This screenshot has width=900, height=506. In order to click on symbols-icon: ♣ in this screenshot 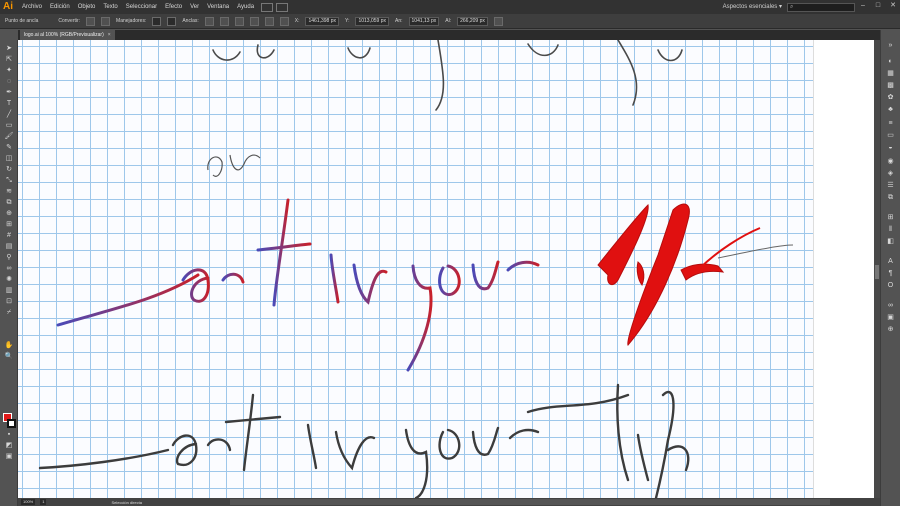, I will do `click(890, 110)`.